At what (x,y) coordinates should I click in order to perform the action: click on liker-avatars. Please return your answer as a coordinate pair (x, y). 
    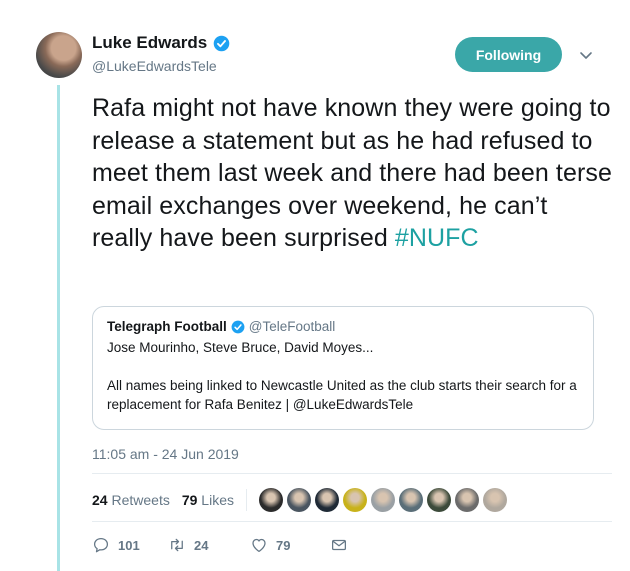
    Looking at the image, I should click on (382, 500).